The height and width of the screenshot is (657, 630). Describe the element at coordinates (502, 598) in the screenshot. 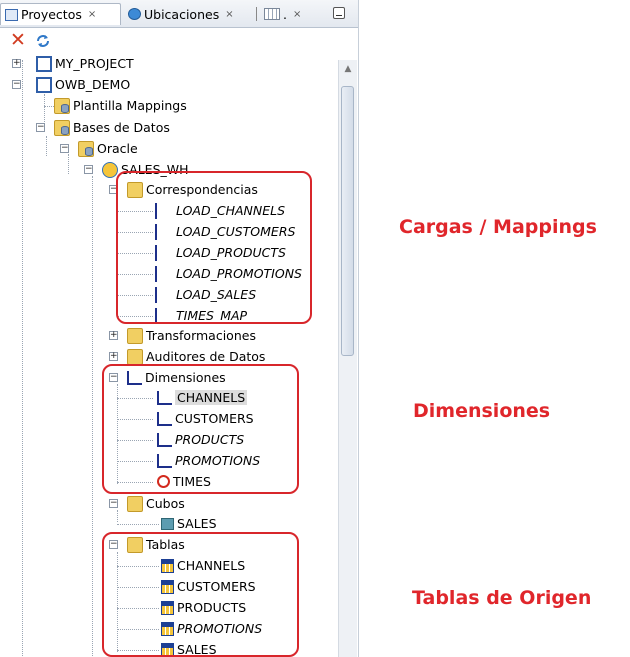

I see `tables-annotation: Tablas de Origen` at that location.